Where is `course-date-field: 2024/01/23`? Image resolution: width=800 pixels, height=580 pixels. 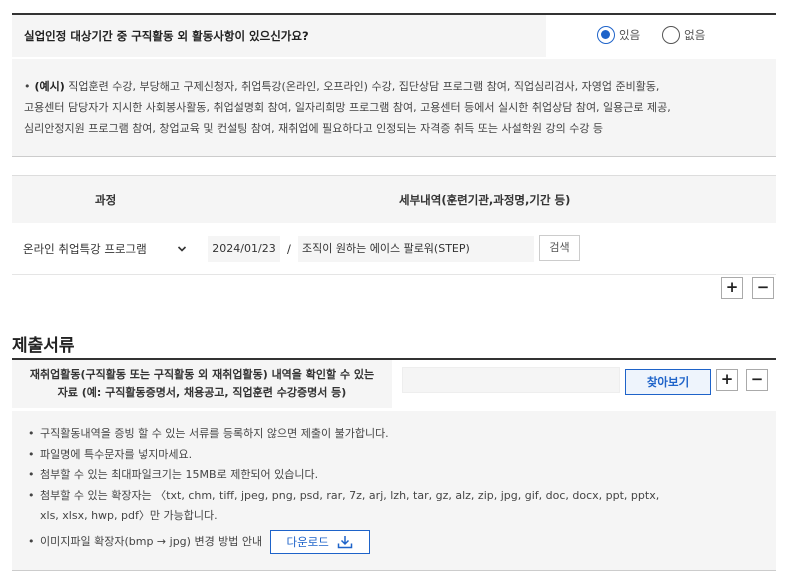 course-date-field: 2024/01/23 is located at coordinates (244, 249).